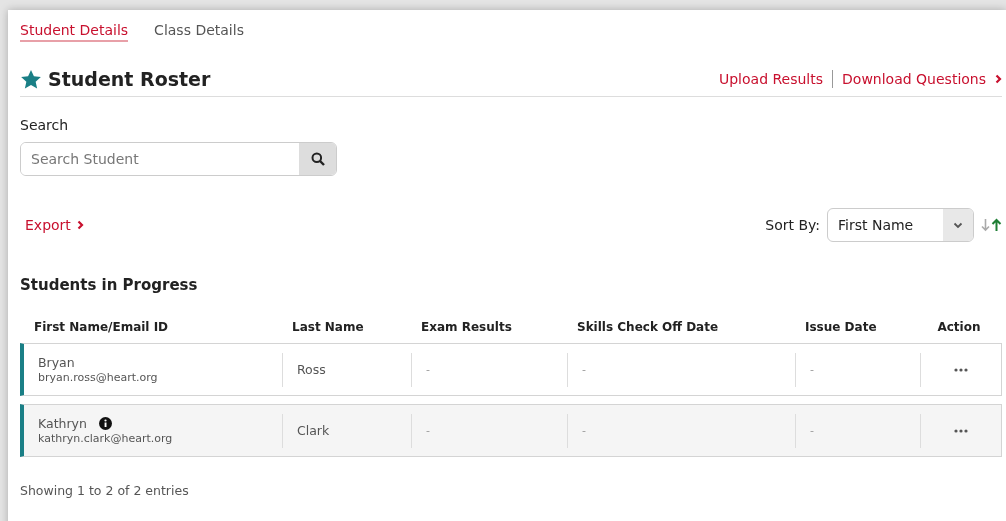 Image resolution: width=1006 pixels, height=521 pixels. Describe the element at coordinates (101, 327) in the screenshot. I see `column-header: First Name/Email ID` at that location.